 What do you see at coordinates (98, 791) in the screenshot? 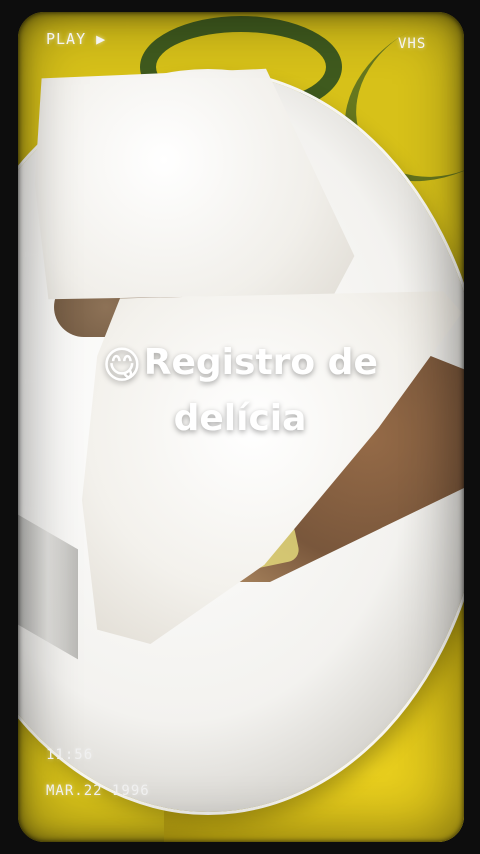
I see `vhs-timestamp-date: MAR.22 1996` at bounding box center [98, 791].